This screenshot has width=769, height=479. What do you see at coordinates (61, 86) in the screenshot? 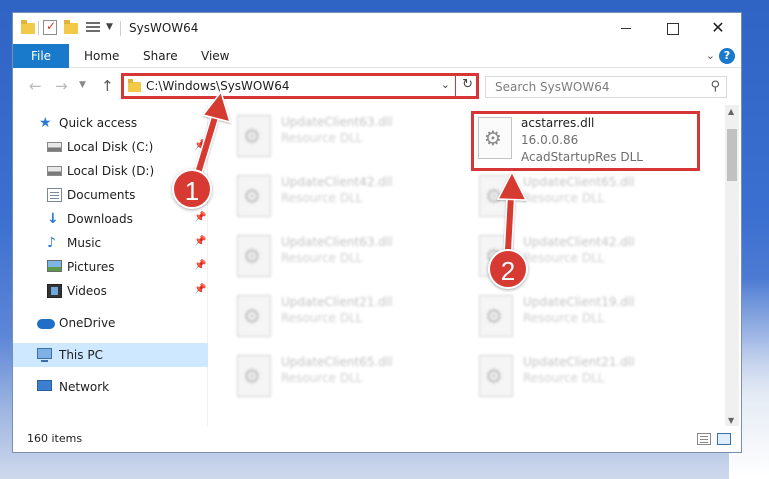
I see `forward-arrow-icon: →` at bounding box center [61, 86].